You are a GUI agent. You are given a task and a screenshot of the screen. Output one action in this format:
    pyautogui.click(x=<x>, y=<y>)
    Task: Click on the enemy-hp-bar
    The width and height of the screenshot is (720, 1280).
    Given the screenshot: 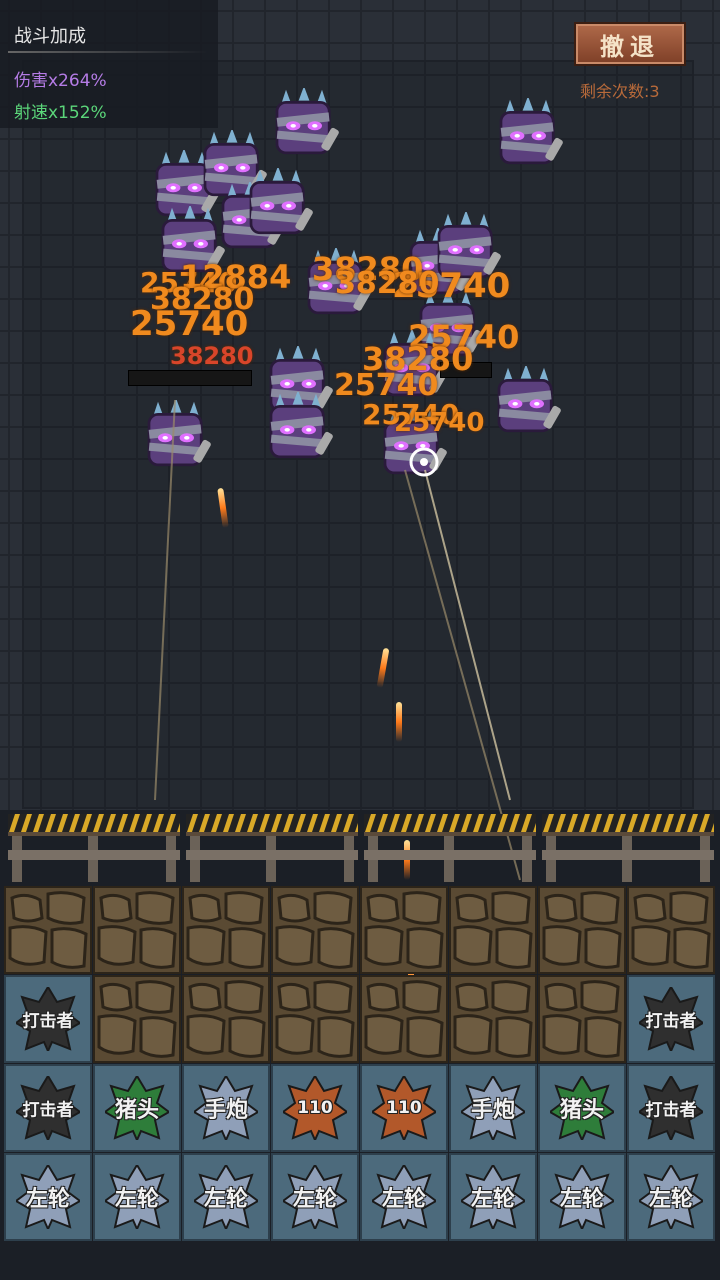 What is the action you would take?
    pyautogui.click(x=190, y=378)
    